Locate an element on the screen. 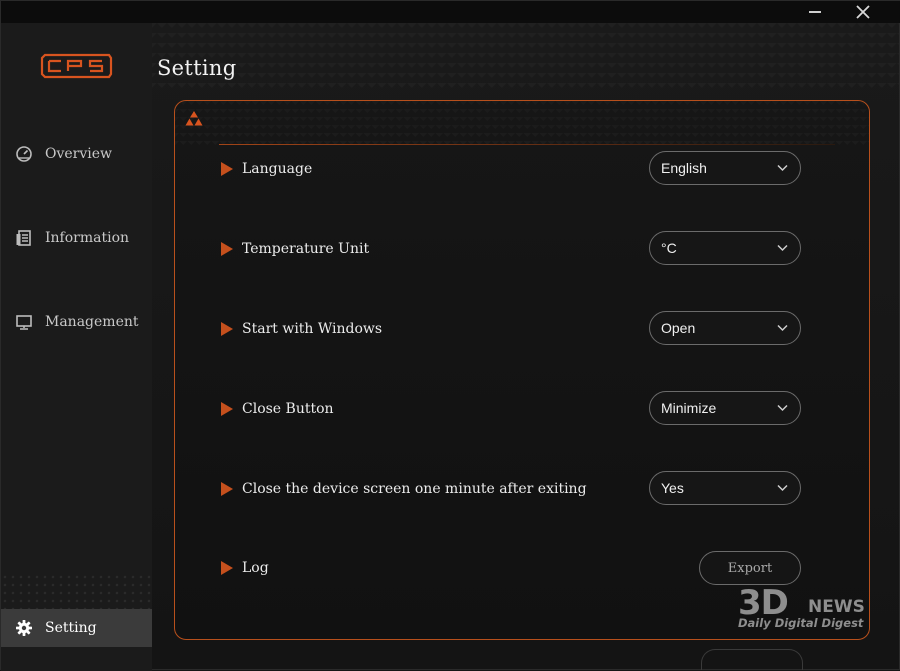 The image size is (900, 671). setting-label: Temperature Unit is located at coordinates (306, 249).